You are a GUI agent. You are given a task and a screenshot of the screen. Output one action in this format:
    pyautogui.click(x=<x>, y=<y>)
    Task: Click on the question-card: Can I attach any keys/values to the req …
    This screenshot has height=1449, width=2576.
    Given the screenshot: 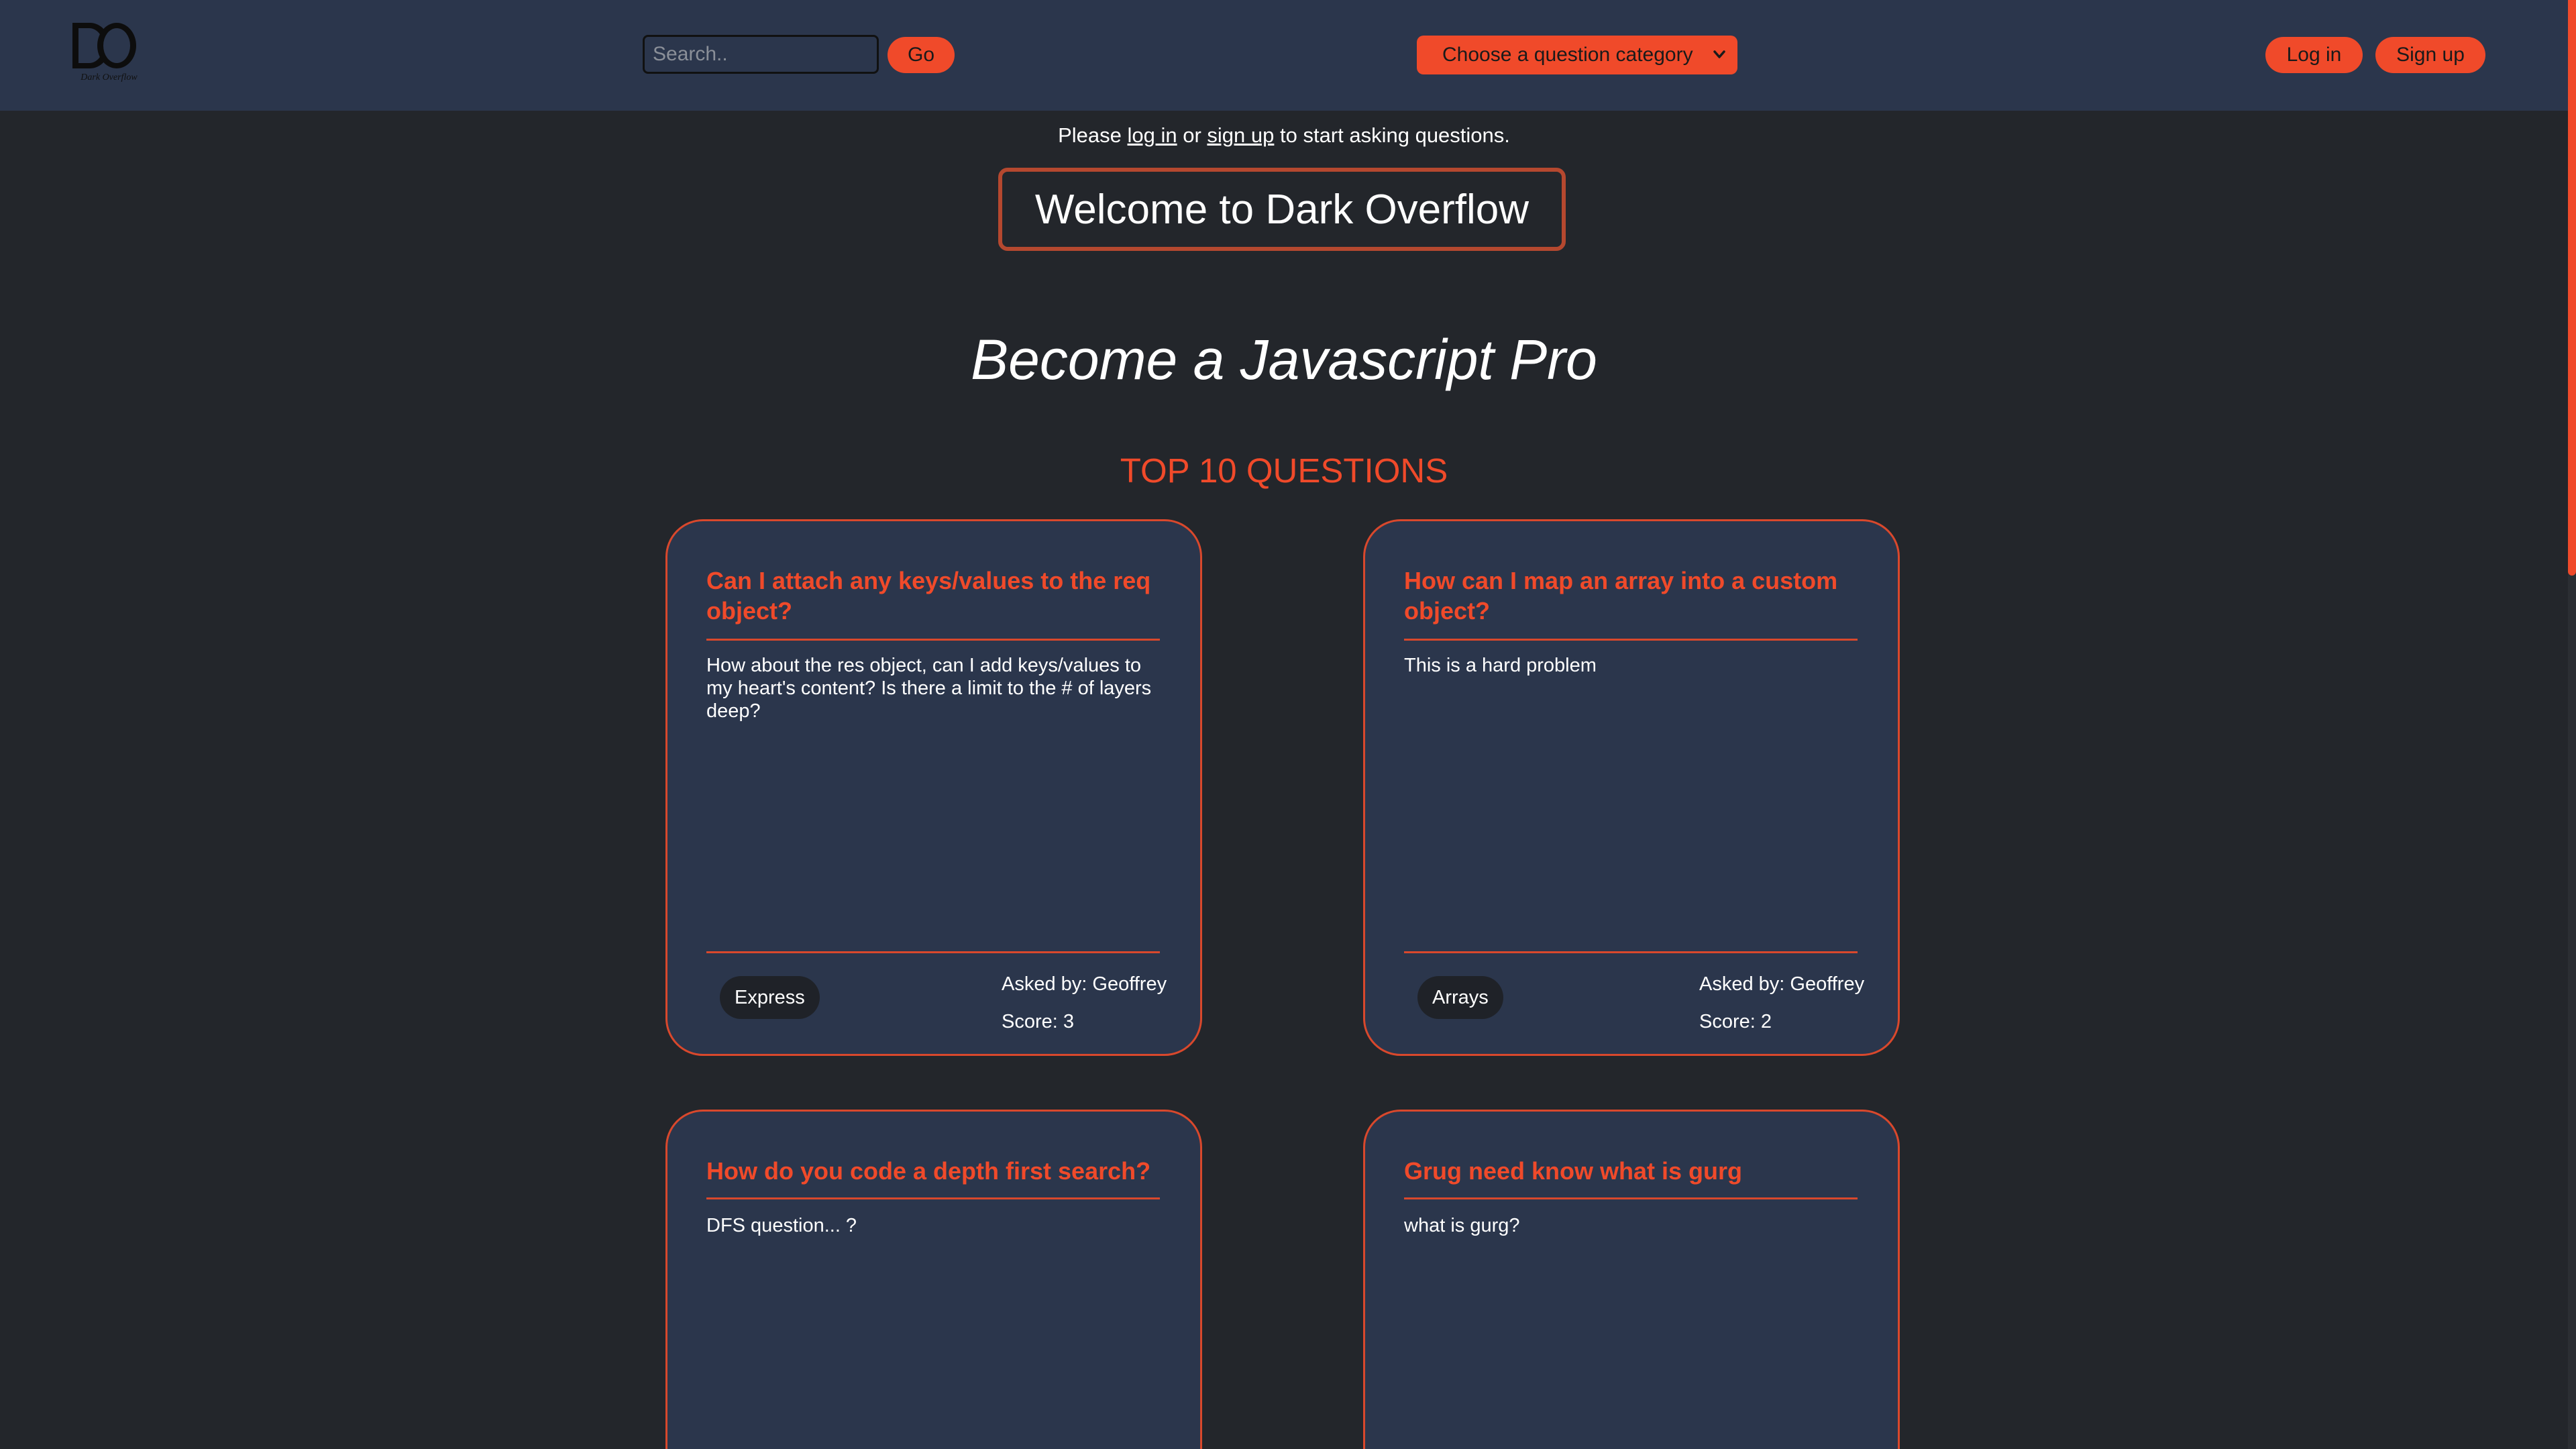 What is the action you would take?
    pyautogui.click(x=933, y=787)
    